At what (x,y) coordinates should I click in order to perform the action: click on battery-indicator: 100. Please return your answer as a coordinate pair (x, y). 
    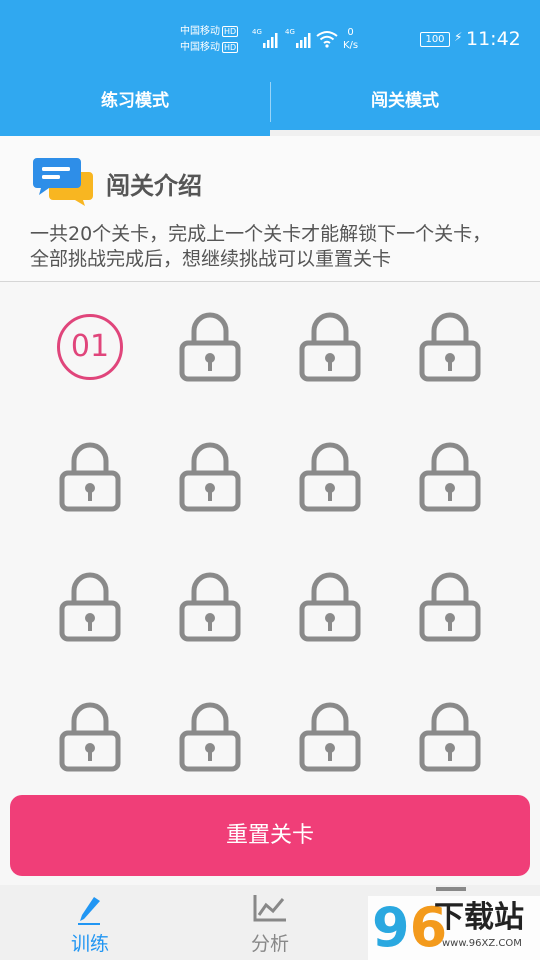
    Looking at the image, I should click on (435, 39).